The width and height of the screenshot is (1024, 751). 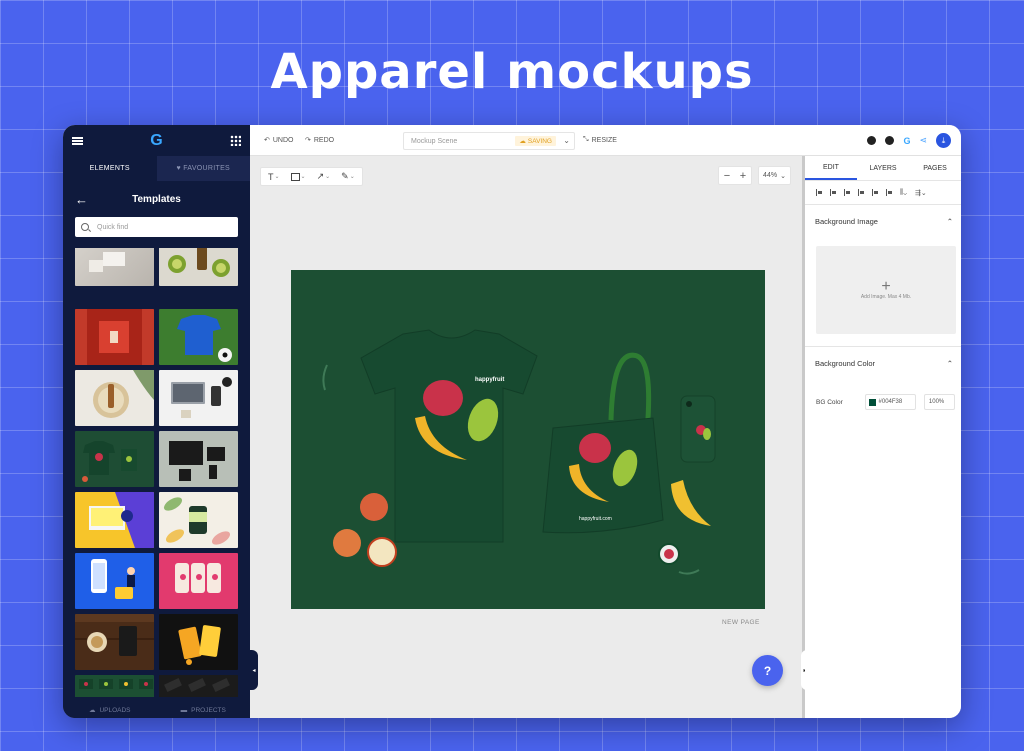 I want to click on app-logo: G, so click(x=156, y=141).